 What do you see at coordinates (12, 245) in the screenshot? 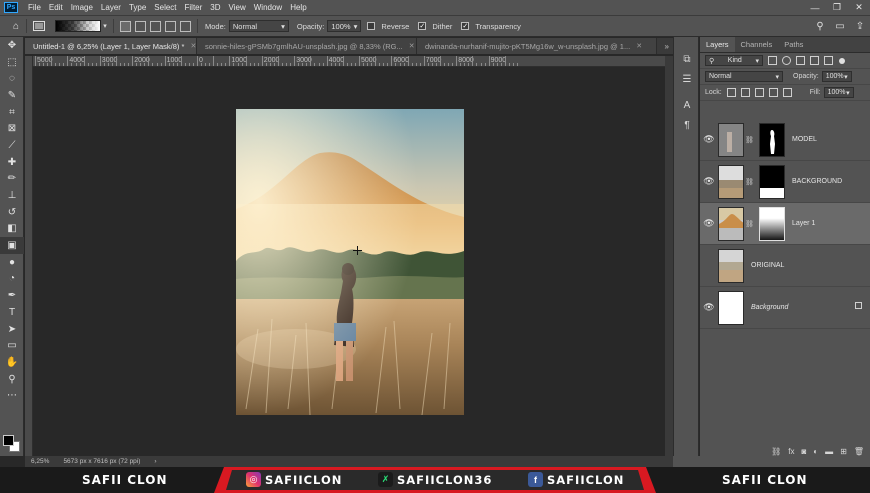
I see `gradient-tool-icon: ▣` at bounding box center [12, 245].